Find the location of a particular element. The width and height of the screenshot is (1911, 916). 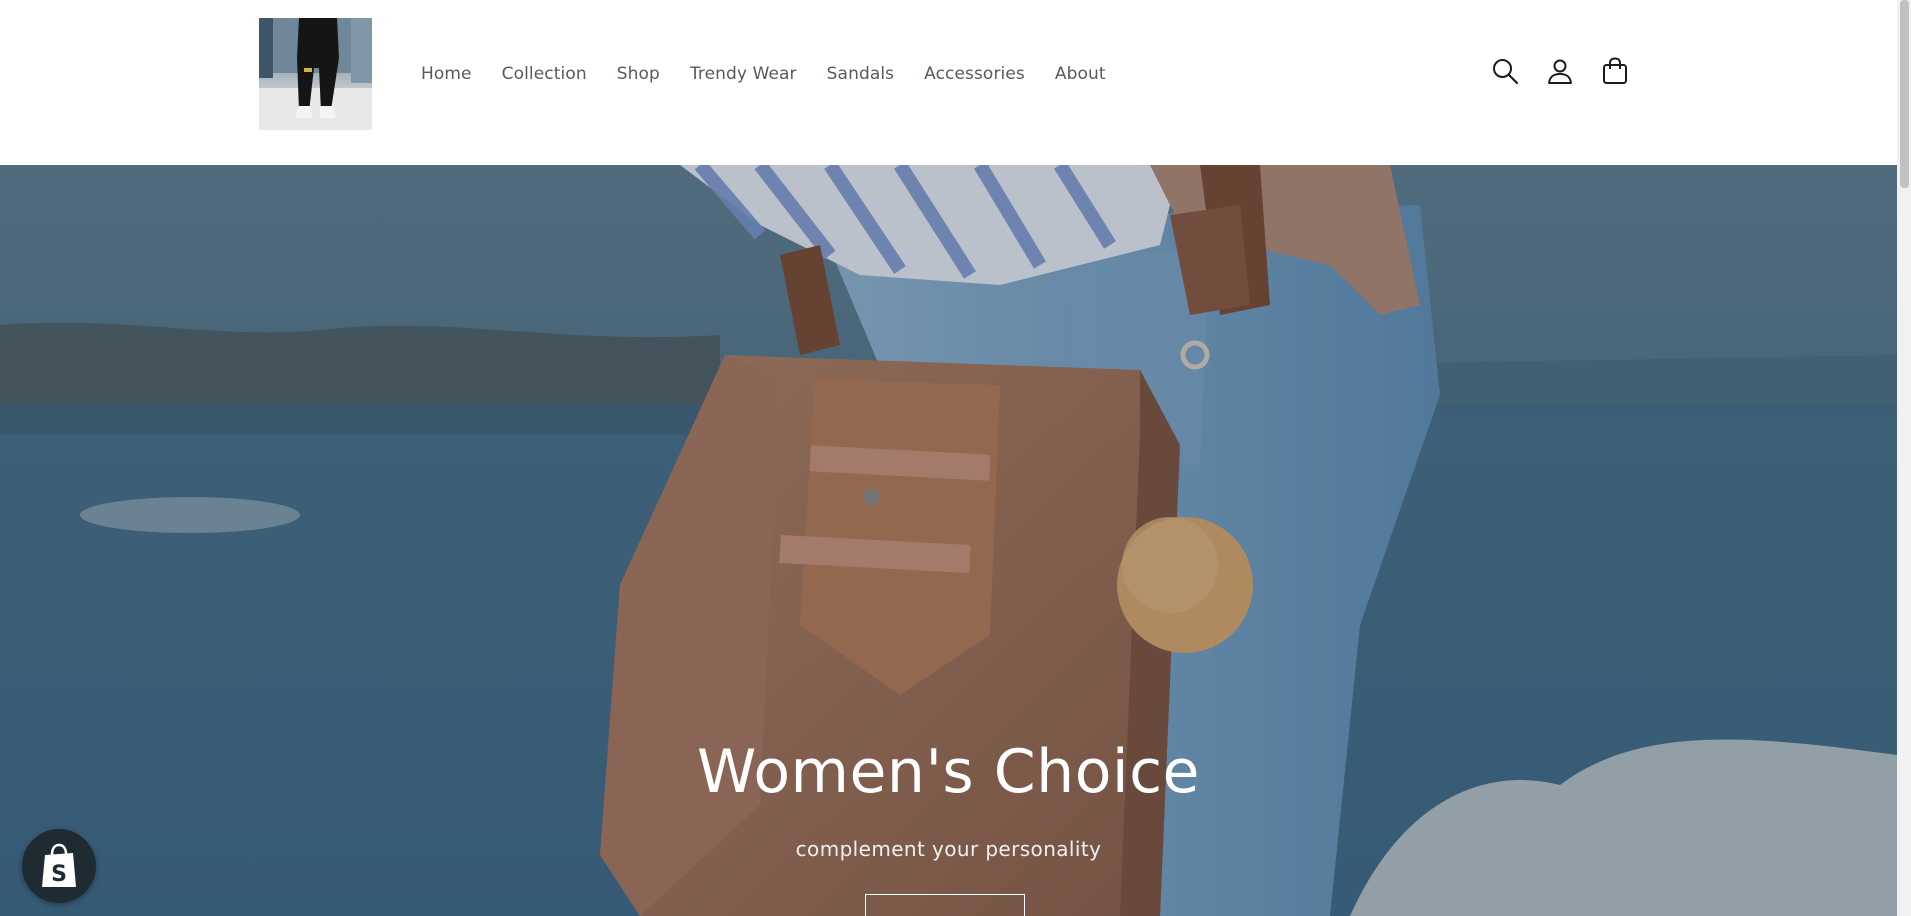

hero-title: Women's Choice is located at coordinates (948, 772).